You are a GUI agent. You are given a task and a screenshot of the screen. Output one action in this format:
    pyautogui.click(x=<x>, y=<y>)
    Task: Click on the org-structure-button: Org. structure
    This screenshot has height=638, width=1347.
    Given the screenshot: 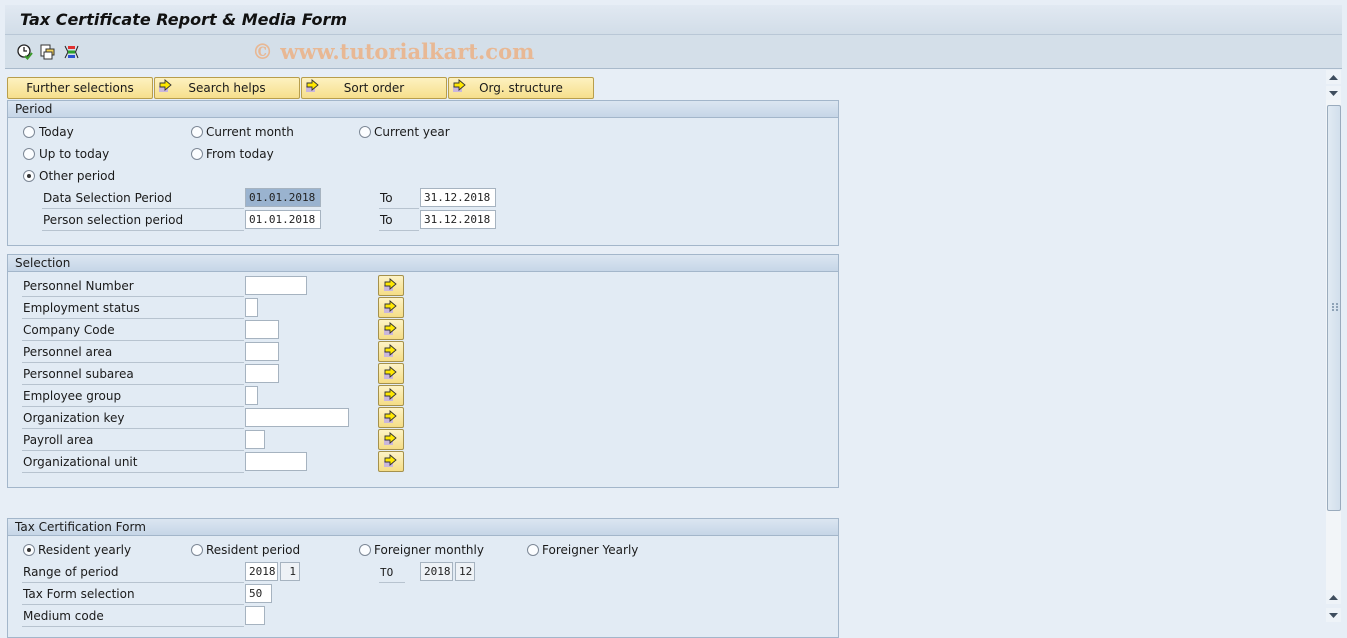 What is the action you would take?
    pyautogui.click(x=521, y=88)
    